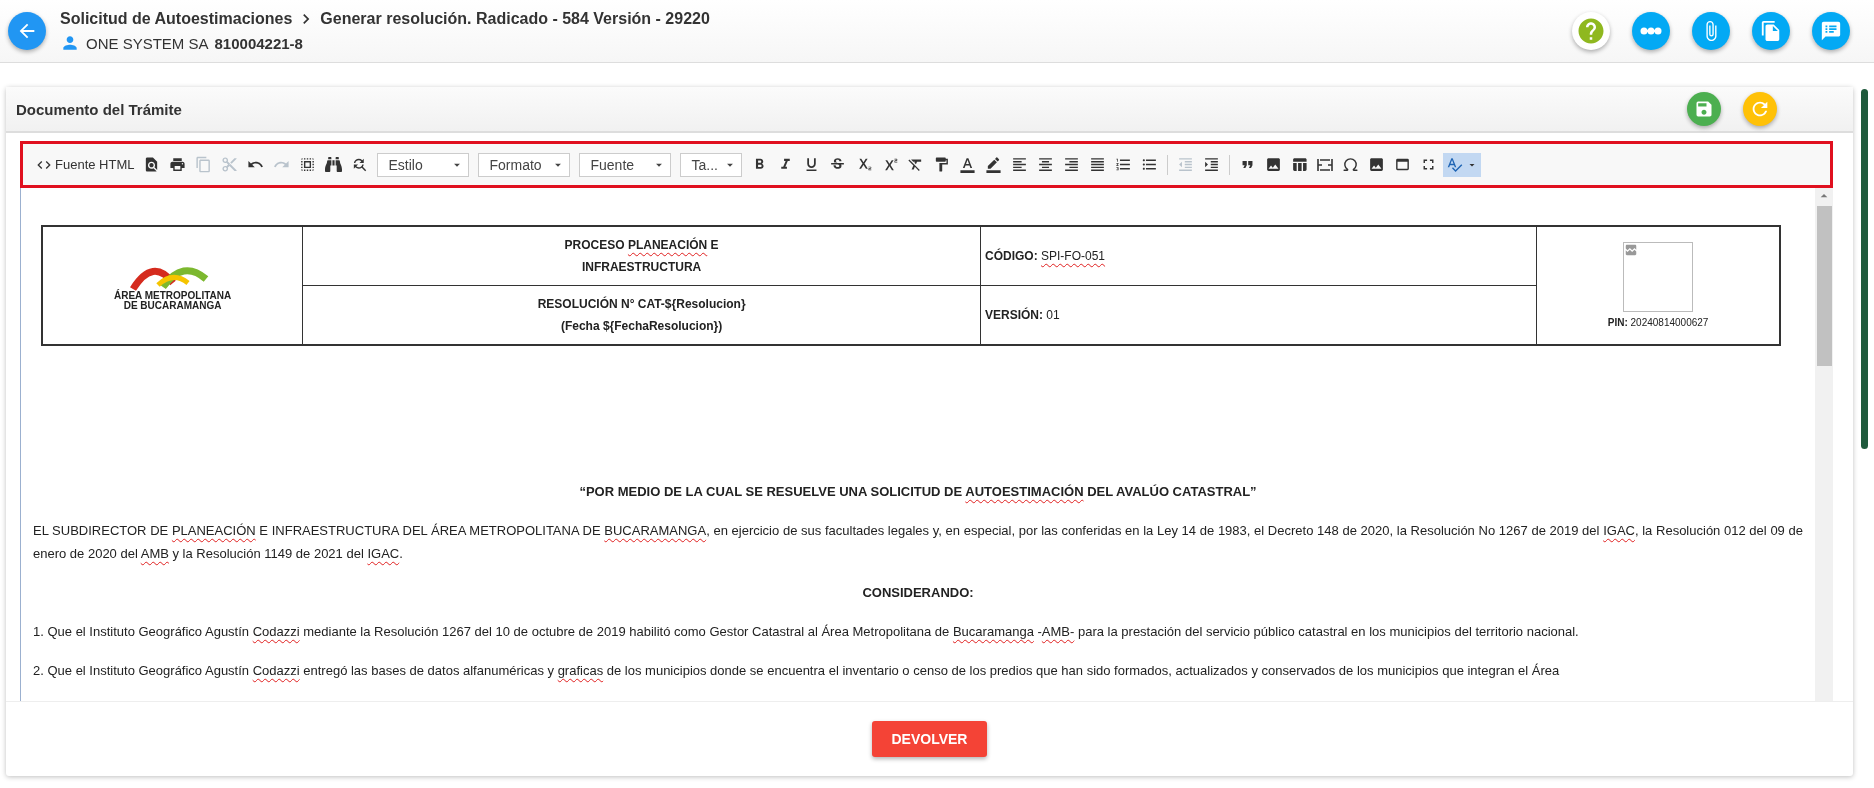  I want to click on align-left-icon, so click(1020, 164).